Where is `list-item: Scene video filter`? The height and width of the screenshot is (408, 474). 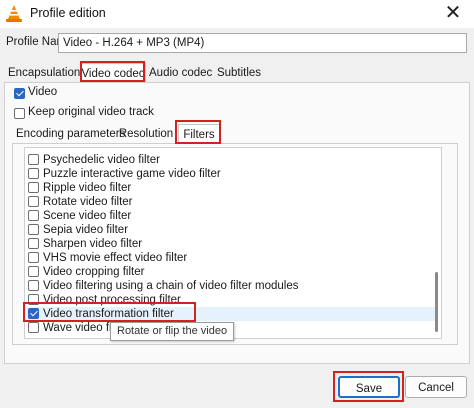
list-item: Scene video filter is located at coordinates (230, 216).